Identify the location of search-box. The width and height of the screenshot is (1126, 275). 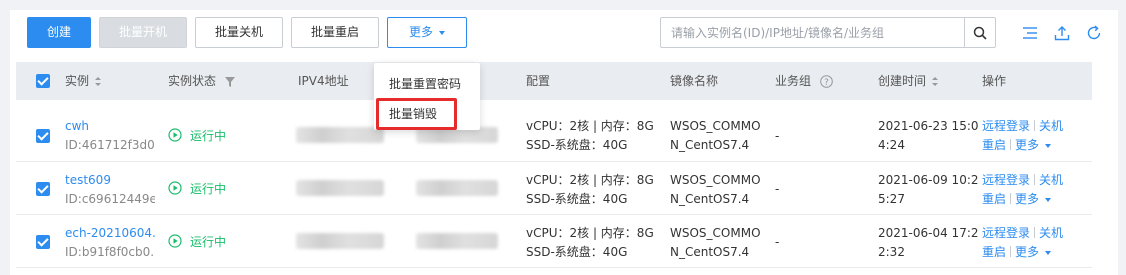
(828, 32).